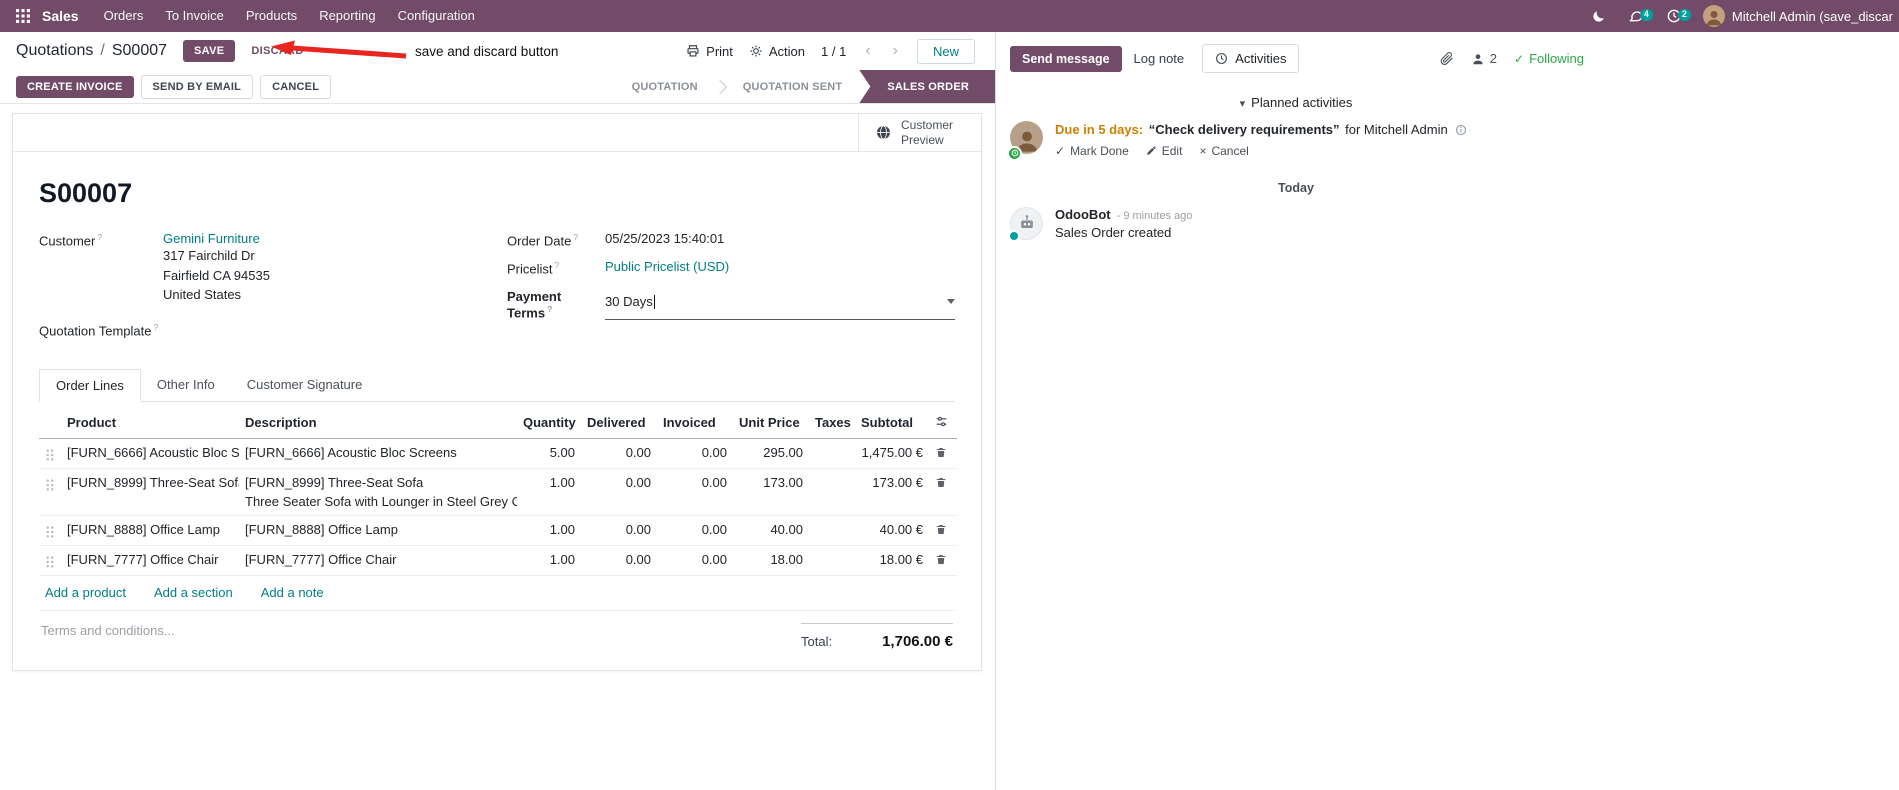 The width and height of the screenshot is (1899, 790). What do you see at coordinates (951, 302) in the screenshot?
I see `caret-down-icon` at bounding box center [951, 302].